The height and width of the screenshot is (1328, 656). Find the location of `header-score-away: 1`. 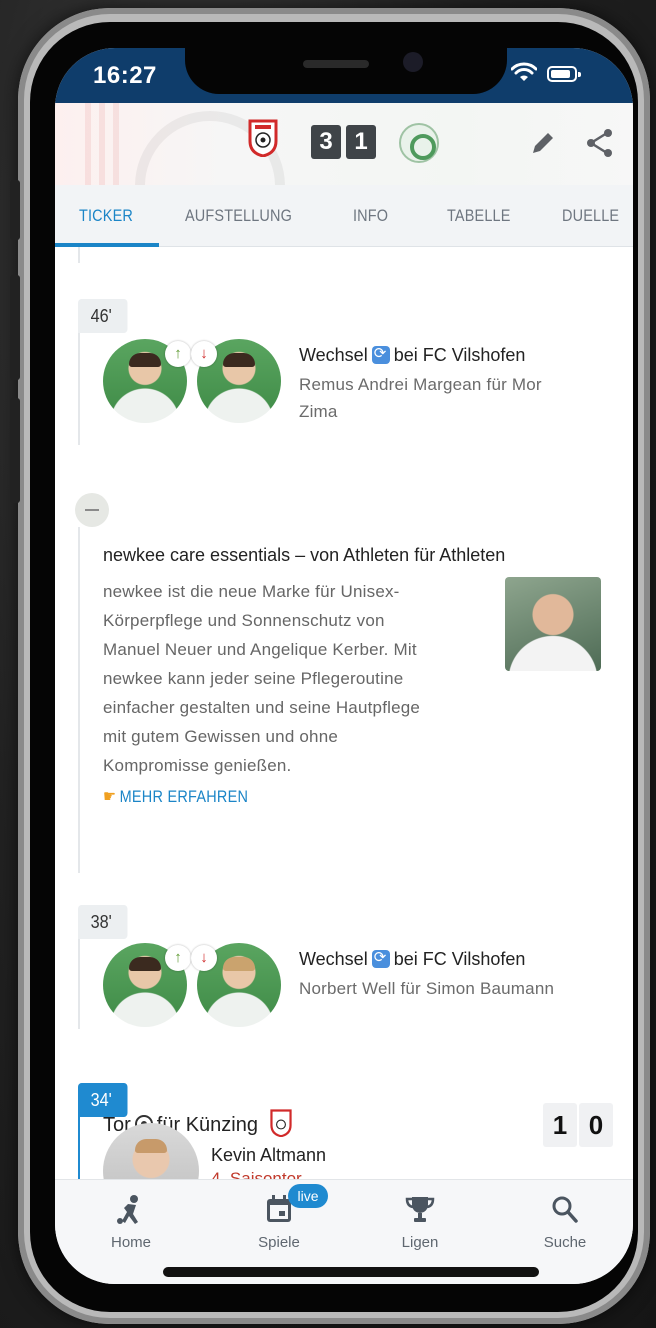

header-score-away: 1 is located at coordinates (361, 142).